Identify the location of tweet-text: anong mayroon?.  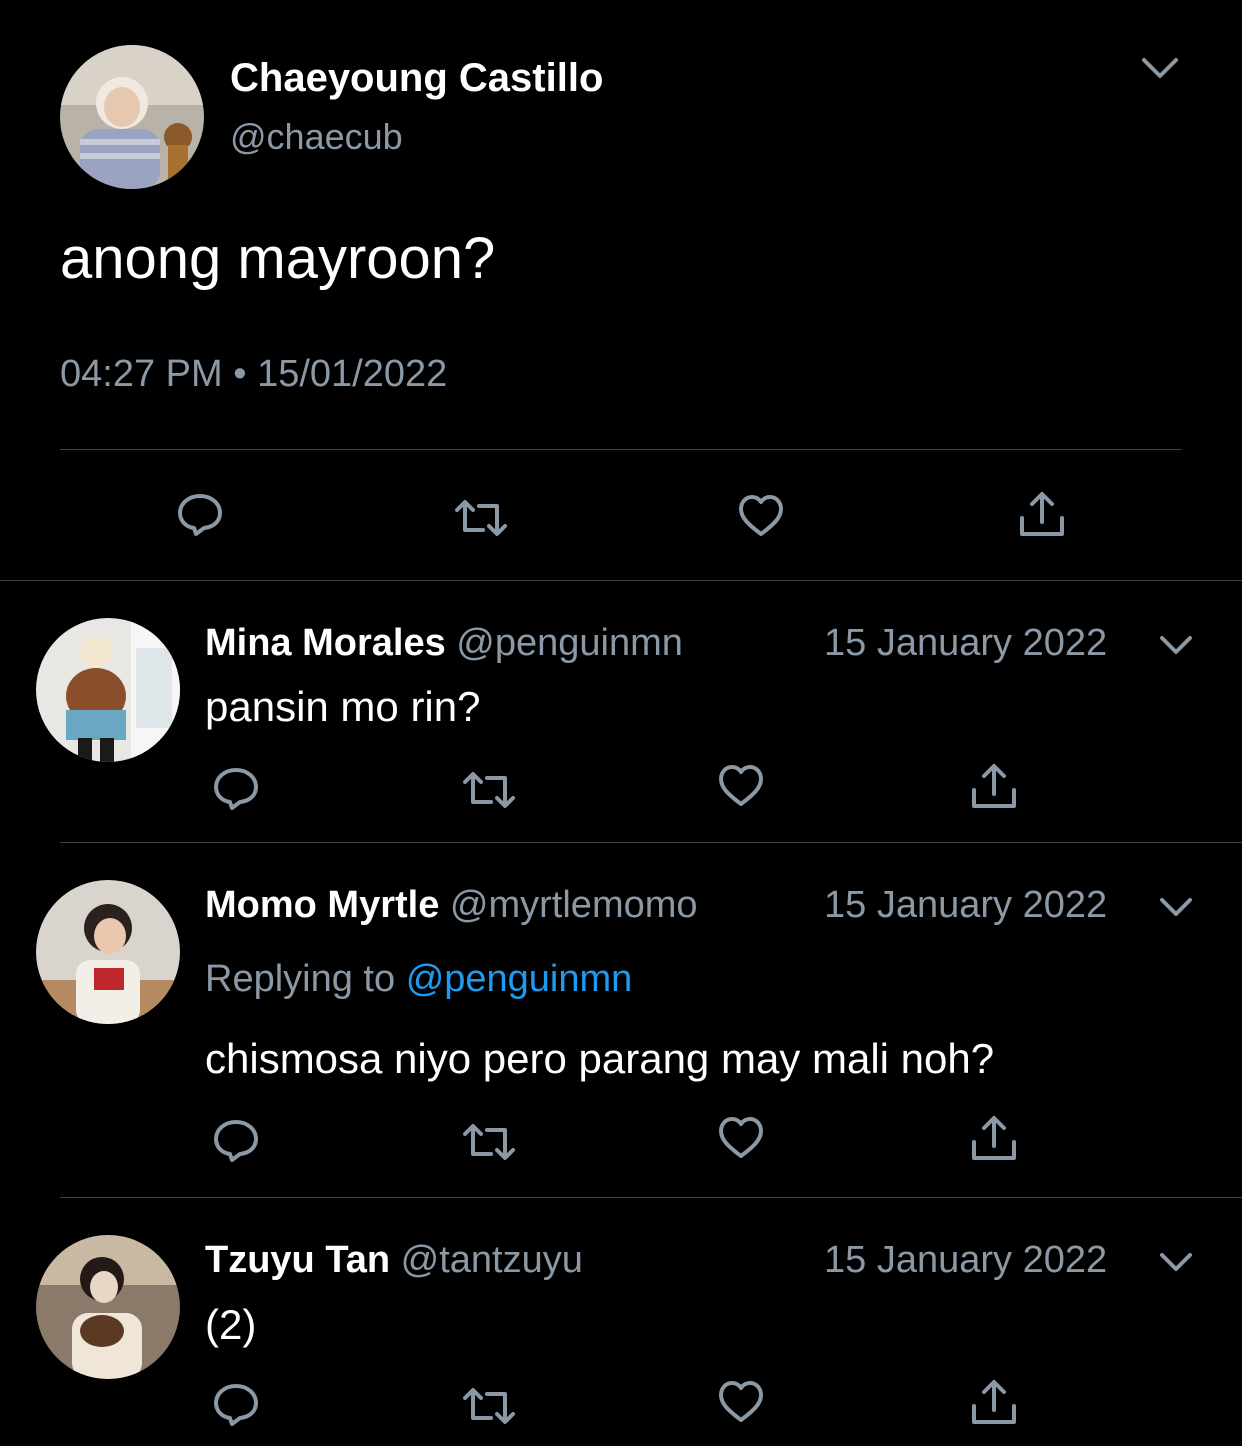
(278, 258).